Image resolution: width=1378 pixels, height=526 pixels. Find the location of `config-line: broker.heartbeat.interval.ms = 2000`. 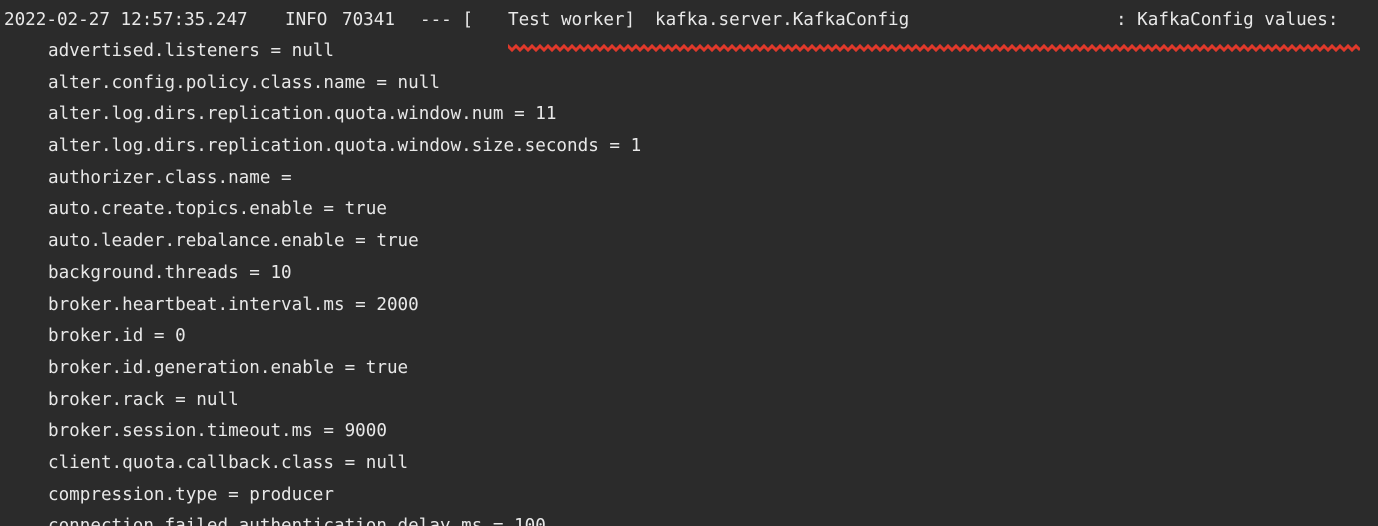

config-line: broker.heartbeat.interval.ms = 2000 is located at coordinates (233, 304).